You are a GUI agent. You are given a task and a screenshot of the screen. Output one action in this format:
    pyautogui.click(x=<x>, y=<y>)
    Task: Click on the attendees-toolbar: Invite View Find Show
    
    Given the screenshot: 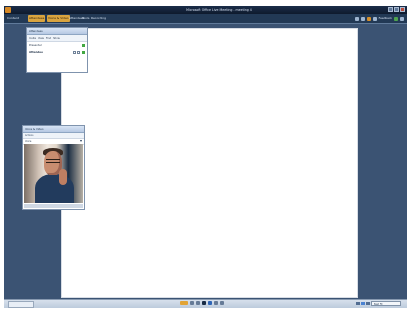 What is the action you would take?
    pyautogui.click(x=57, y=38)
    